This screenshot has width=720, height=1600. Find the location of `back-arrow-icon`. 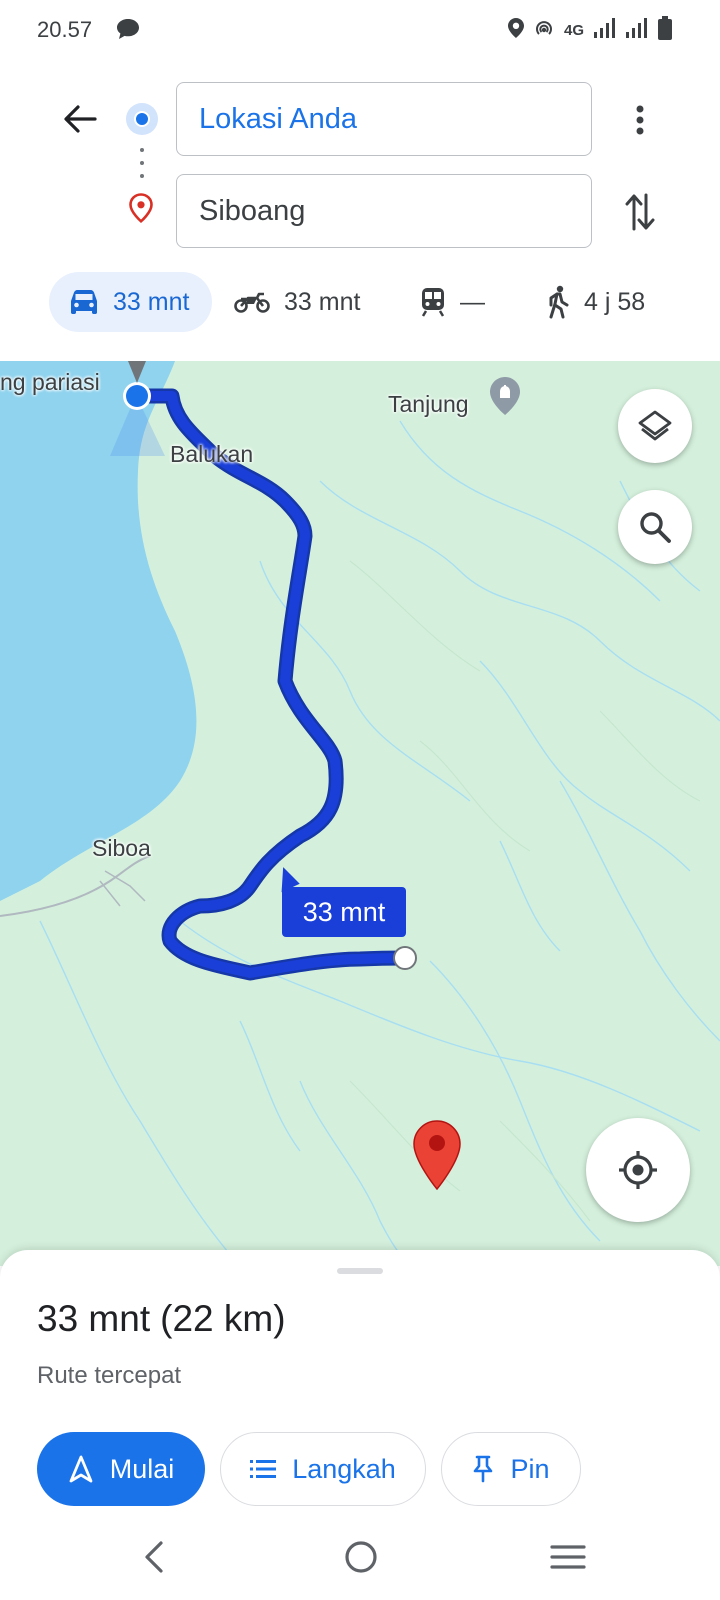

back-arrow-icon is located at coordinates (80, 119).